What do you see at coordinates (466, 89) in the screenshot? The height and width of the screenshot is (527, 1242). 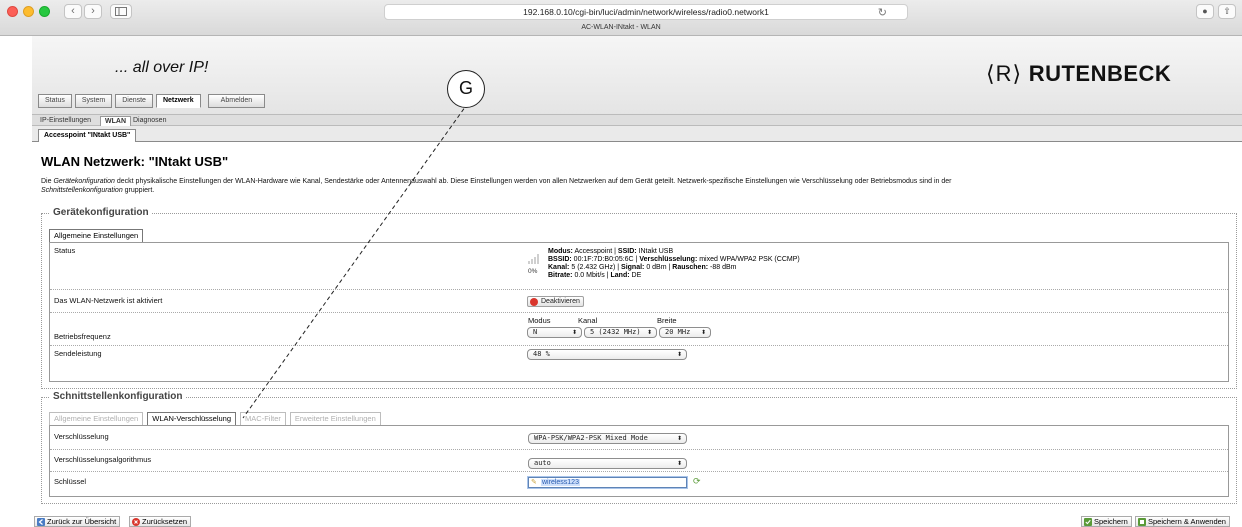 I see `callout-g: G` at bounding box center [466, 89].